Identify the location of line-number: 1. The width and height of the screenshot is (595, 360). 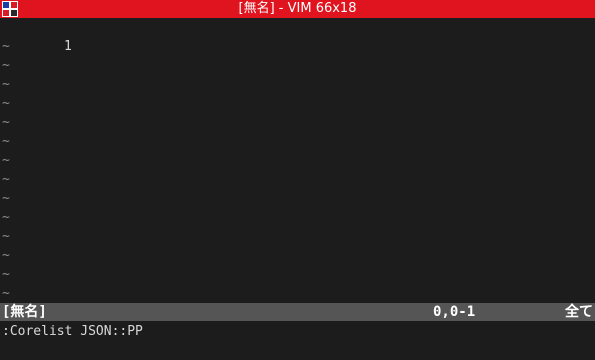
(36, 36).